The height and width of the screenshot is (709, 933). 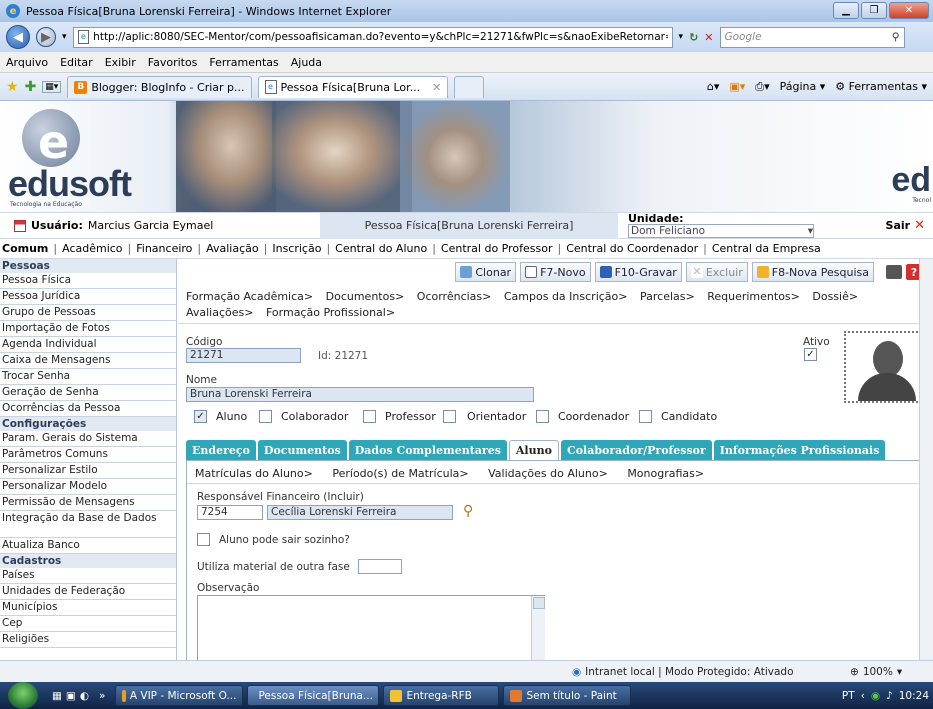 What do you see at coordinates (486, 272) in the screenshot?
I see `clonar-button: Clonar` at bounding box center [486, 272].